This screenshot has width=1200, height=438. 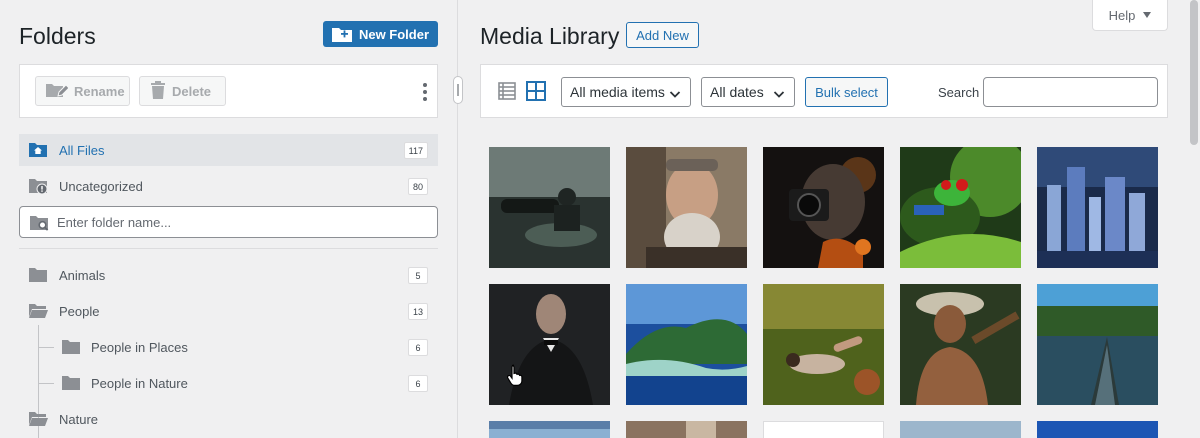 What do you see at coordinates (38, 151) in the screenshot?
I see `home-folder-icon` at bounding box center [38, 151].